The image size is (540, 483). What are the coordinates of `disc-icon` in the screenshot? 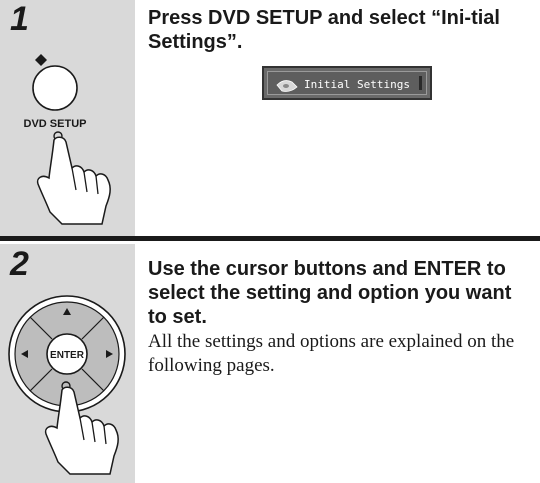 It's located at (287, 86).